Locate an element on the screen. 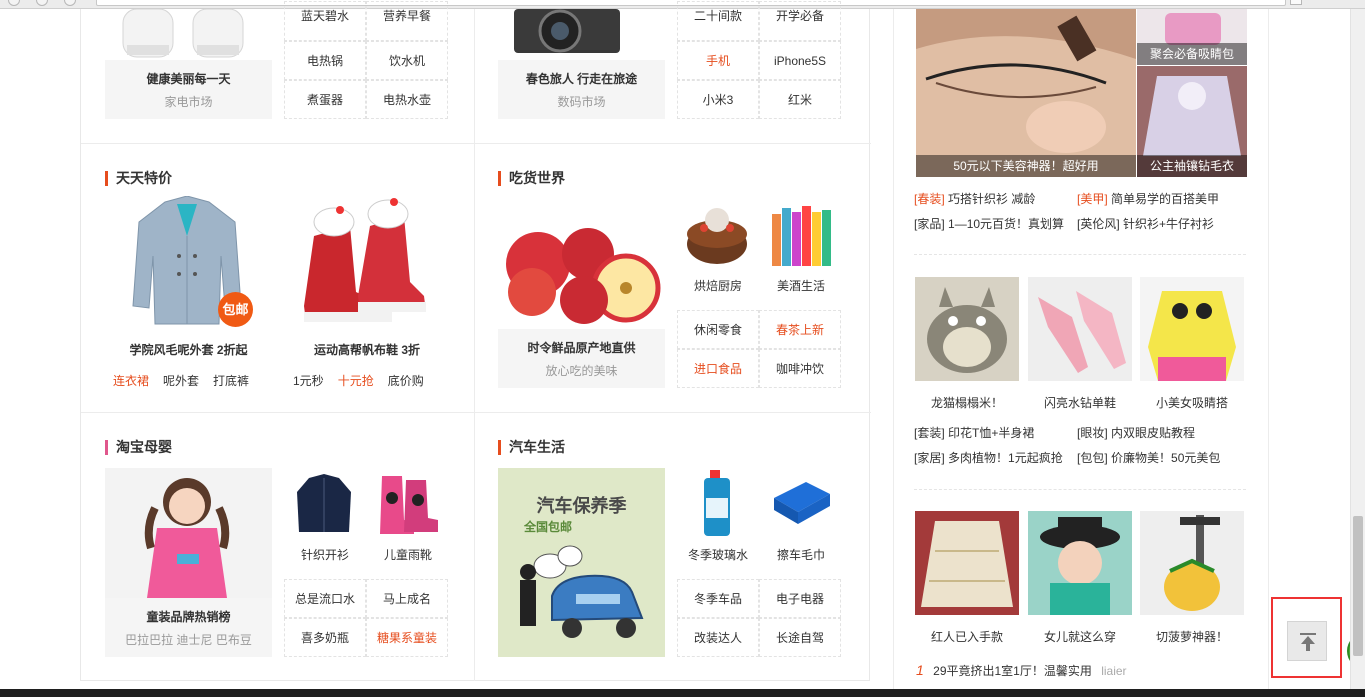 The image size is (1365, 697). news-item: [美甲] 简单易学的百搭美甲 is located at coordinates (1148, 198).